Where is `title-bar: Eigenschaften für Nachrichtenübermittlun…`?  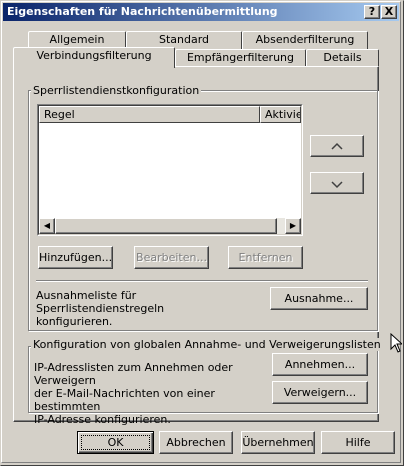
title-bar: Eigenschaften für Nachrichtenübermittlun… is located at coordinates (201, 12).